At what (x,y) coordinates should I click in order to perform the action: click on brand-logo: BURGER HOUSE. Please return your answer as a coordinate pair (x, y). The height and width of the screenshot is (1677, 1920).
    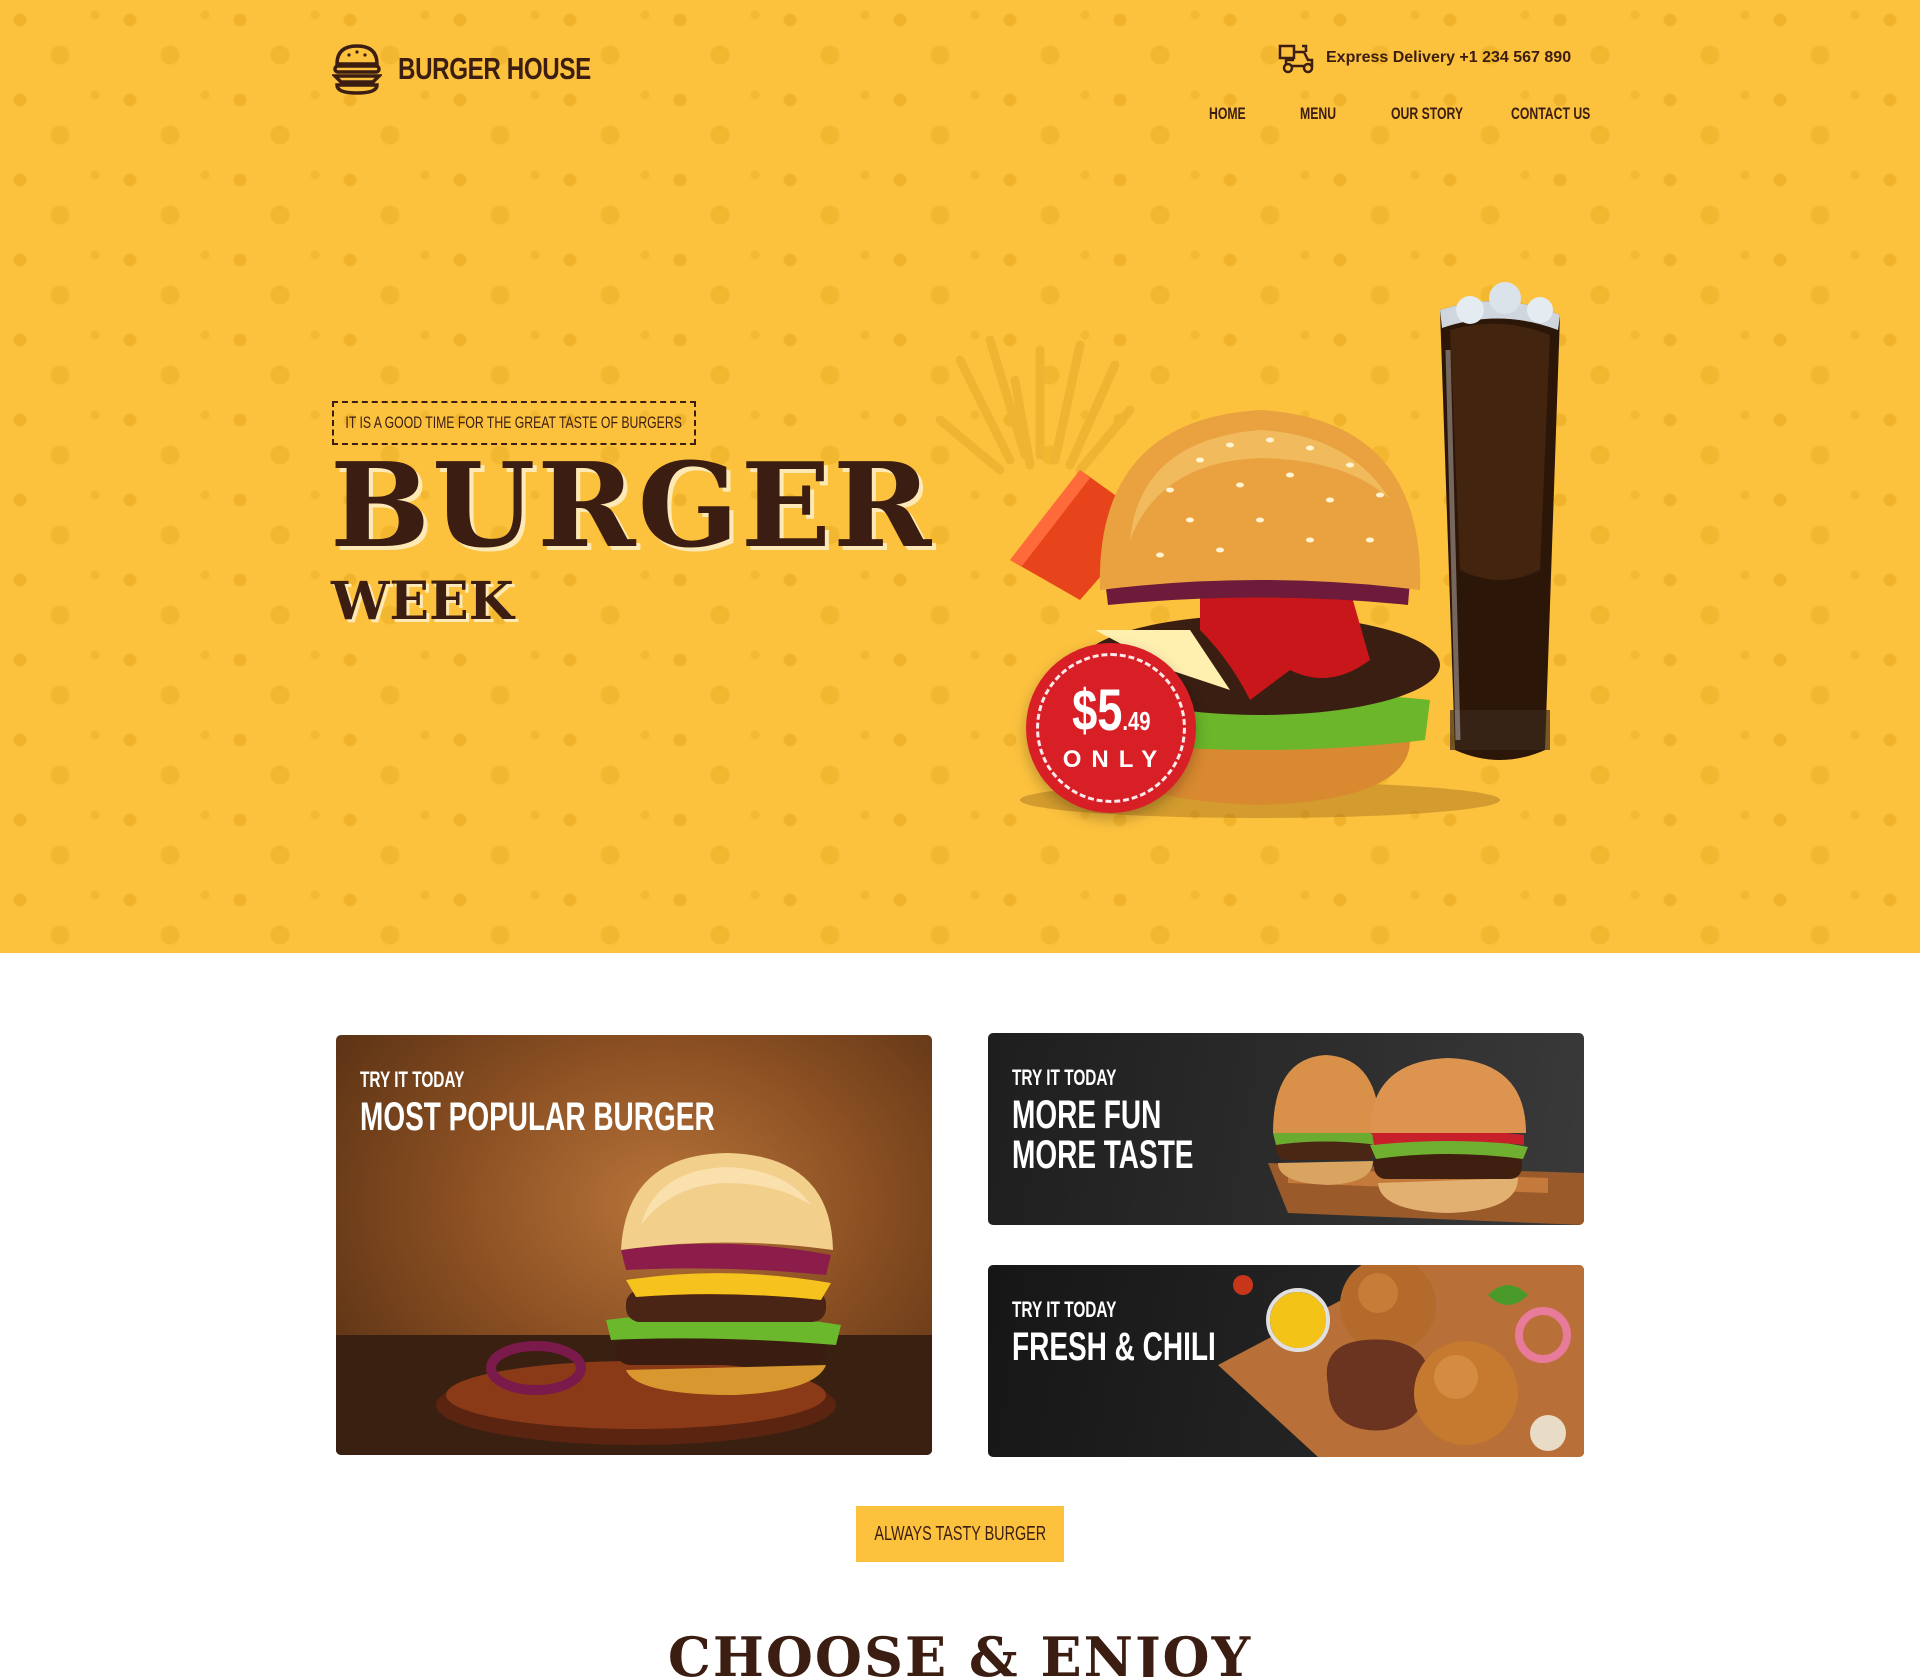
    Looking at the image, I should click on (488, 69).